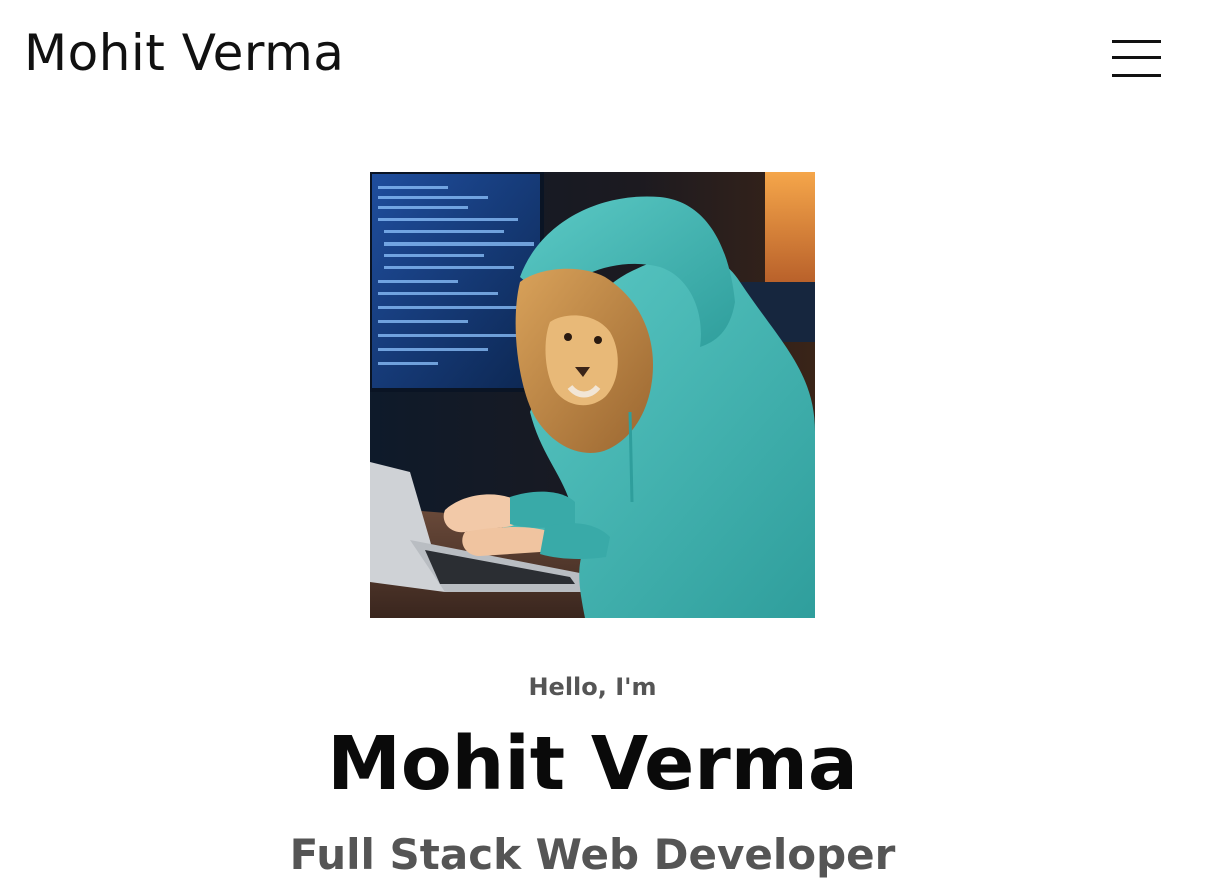 The height and width of the screenshot is (891, 1232). What do you see at coordinates (1136, 75) in the screenshot?
I see `hamburger-line-bottom` at bounding box center [1136, 75].